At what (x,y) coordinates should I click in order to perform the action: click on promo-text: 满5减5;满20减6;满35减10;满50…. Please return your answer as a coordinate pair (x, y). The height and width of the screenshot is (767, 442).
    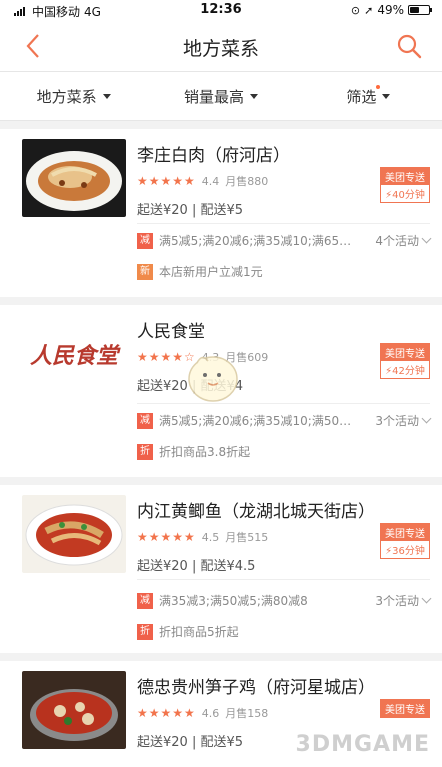
    Looking at the image, I should click on (255, 421).